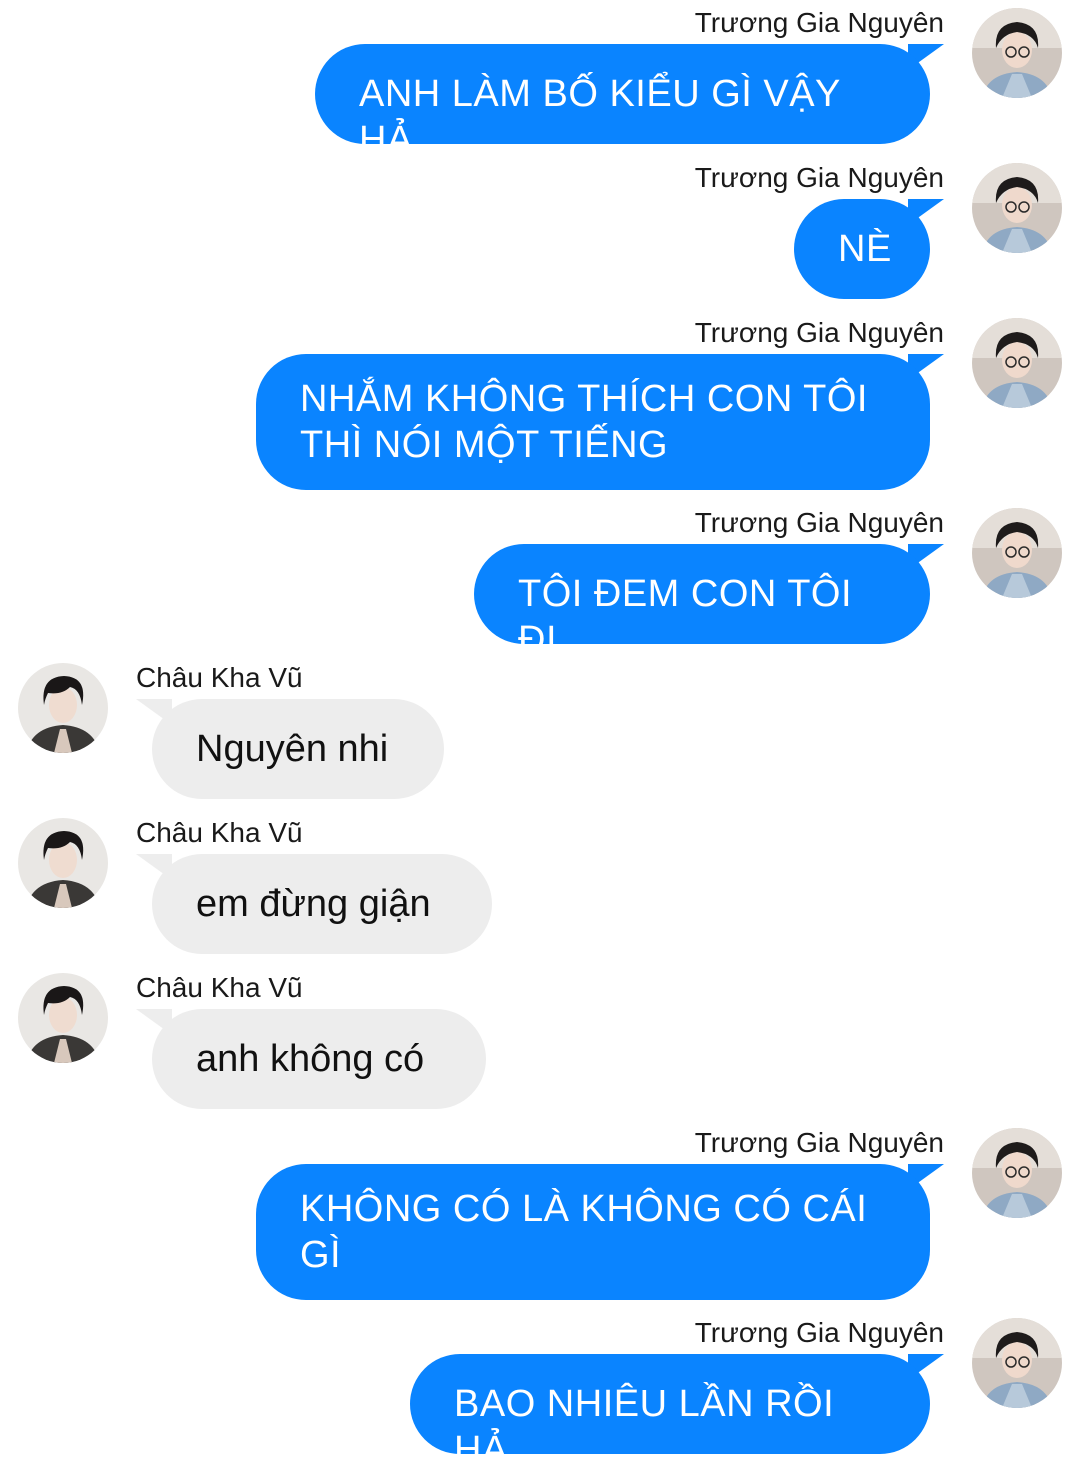 The height and width of the screenshot is (1473, 1080). What do you see at coordinates (298, 749) in the screenshot?
I see `message-bubble: Nguyên nhi` at bounding box center [298, 749].